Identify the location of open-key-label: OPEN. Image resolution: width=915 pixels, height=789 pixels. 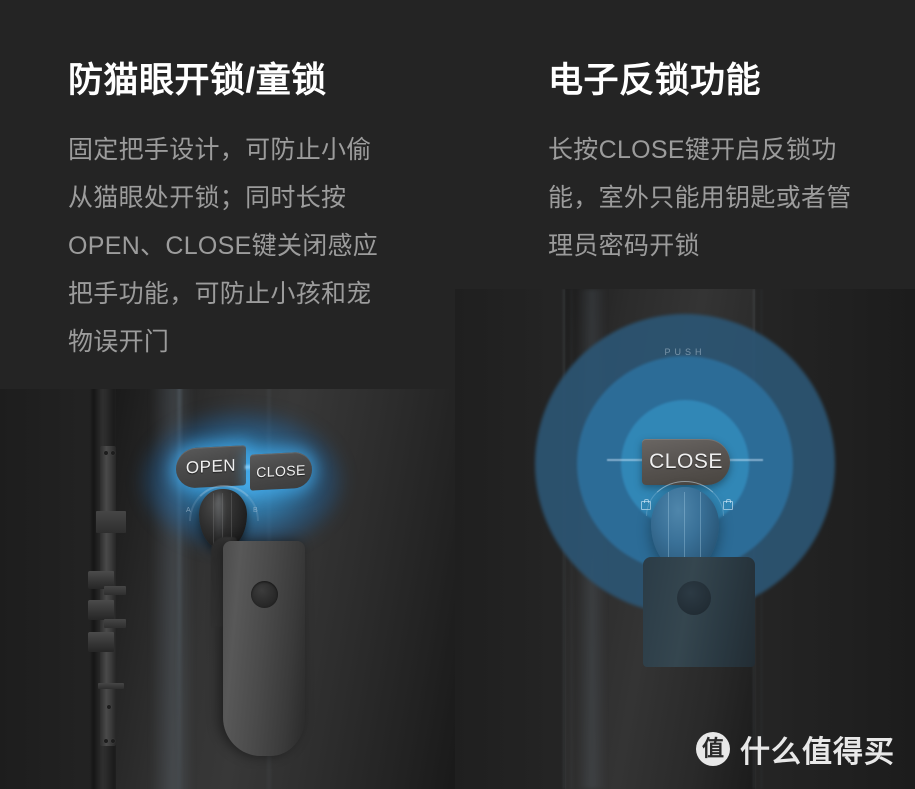
(211, 466).